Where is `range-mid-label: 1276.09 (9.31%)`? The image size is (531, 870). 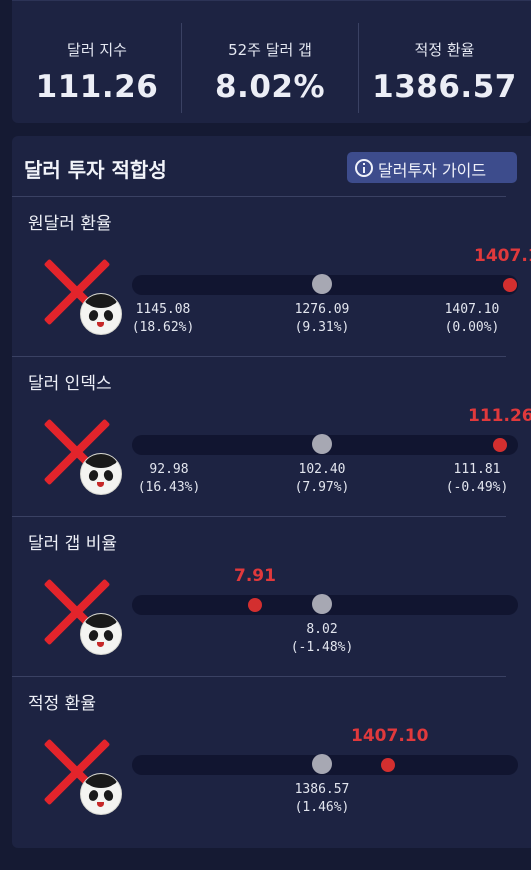
range-mid-label: 1276.09 (9.31%) is located at coordinates (322, 318).